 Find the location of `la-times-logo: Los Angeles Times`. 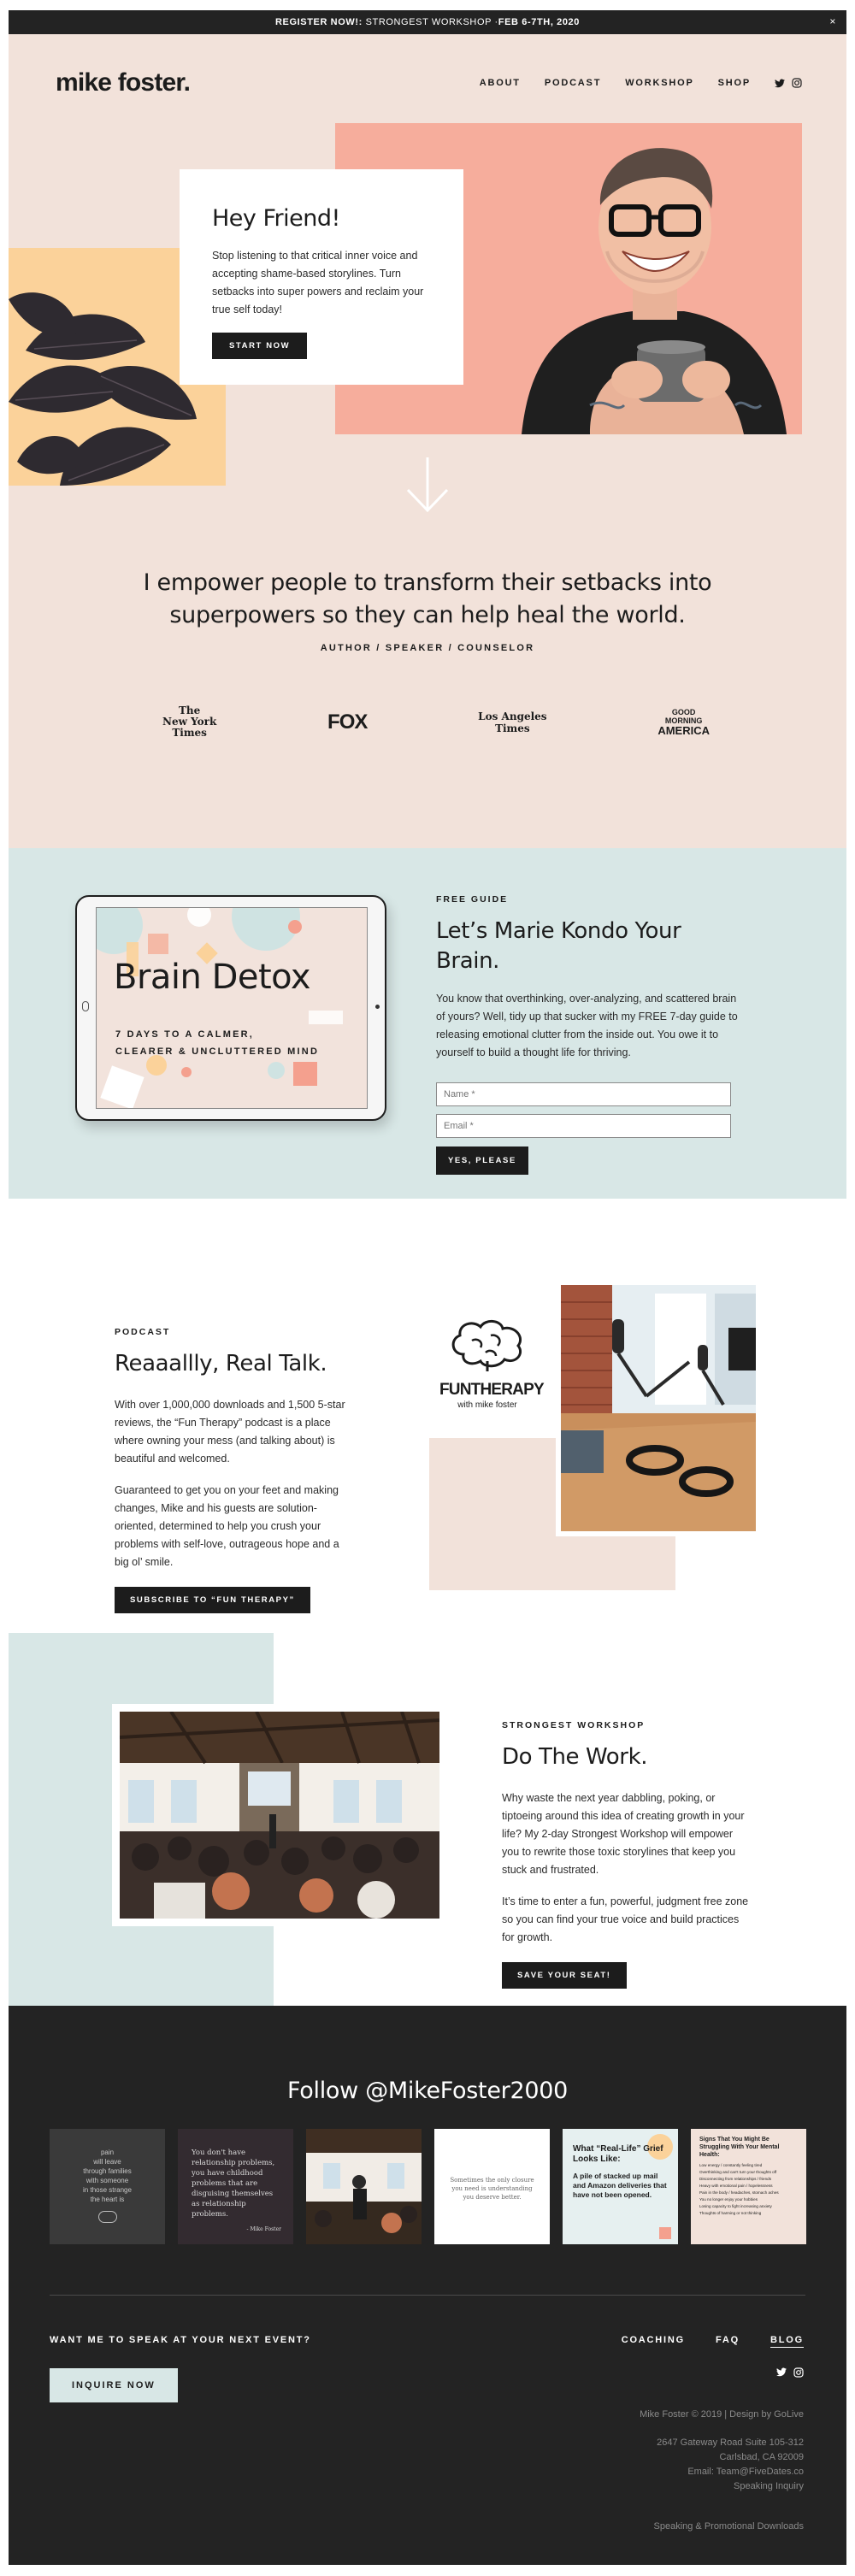

la-times-logo: Los Angeles Times is located at coordinates (512, 722).